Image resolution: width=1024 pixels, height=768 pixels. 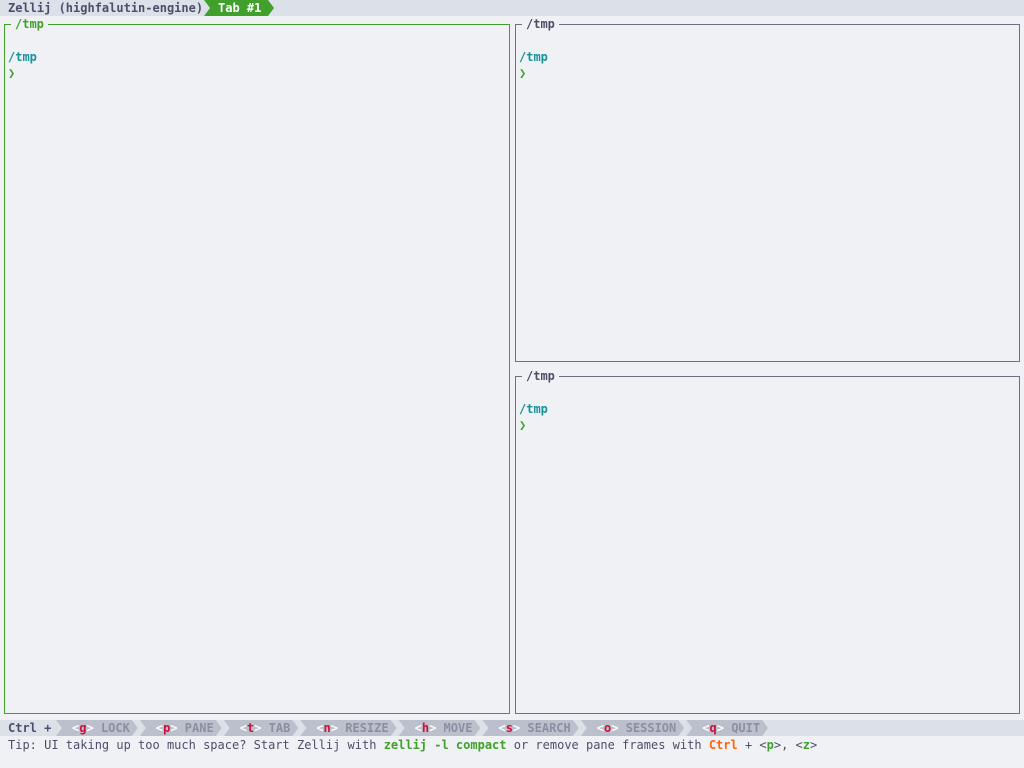 What do you see at coordinates (30, 728) in the screenshot?
I see `ctrl-modifier-label: Ctrl +` at bounding box center [30, 728].